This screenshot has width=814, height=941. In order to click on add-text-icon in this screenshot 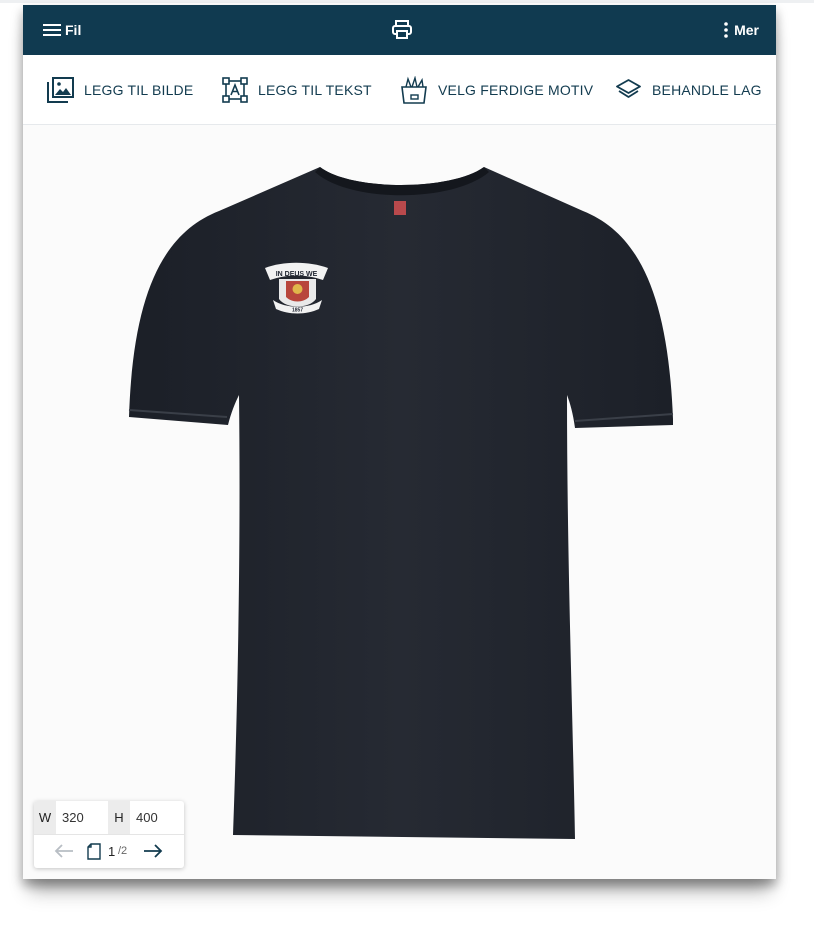, I will do `click(235, 89)`.